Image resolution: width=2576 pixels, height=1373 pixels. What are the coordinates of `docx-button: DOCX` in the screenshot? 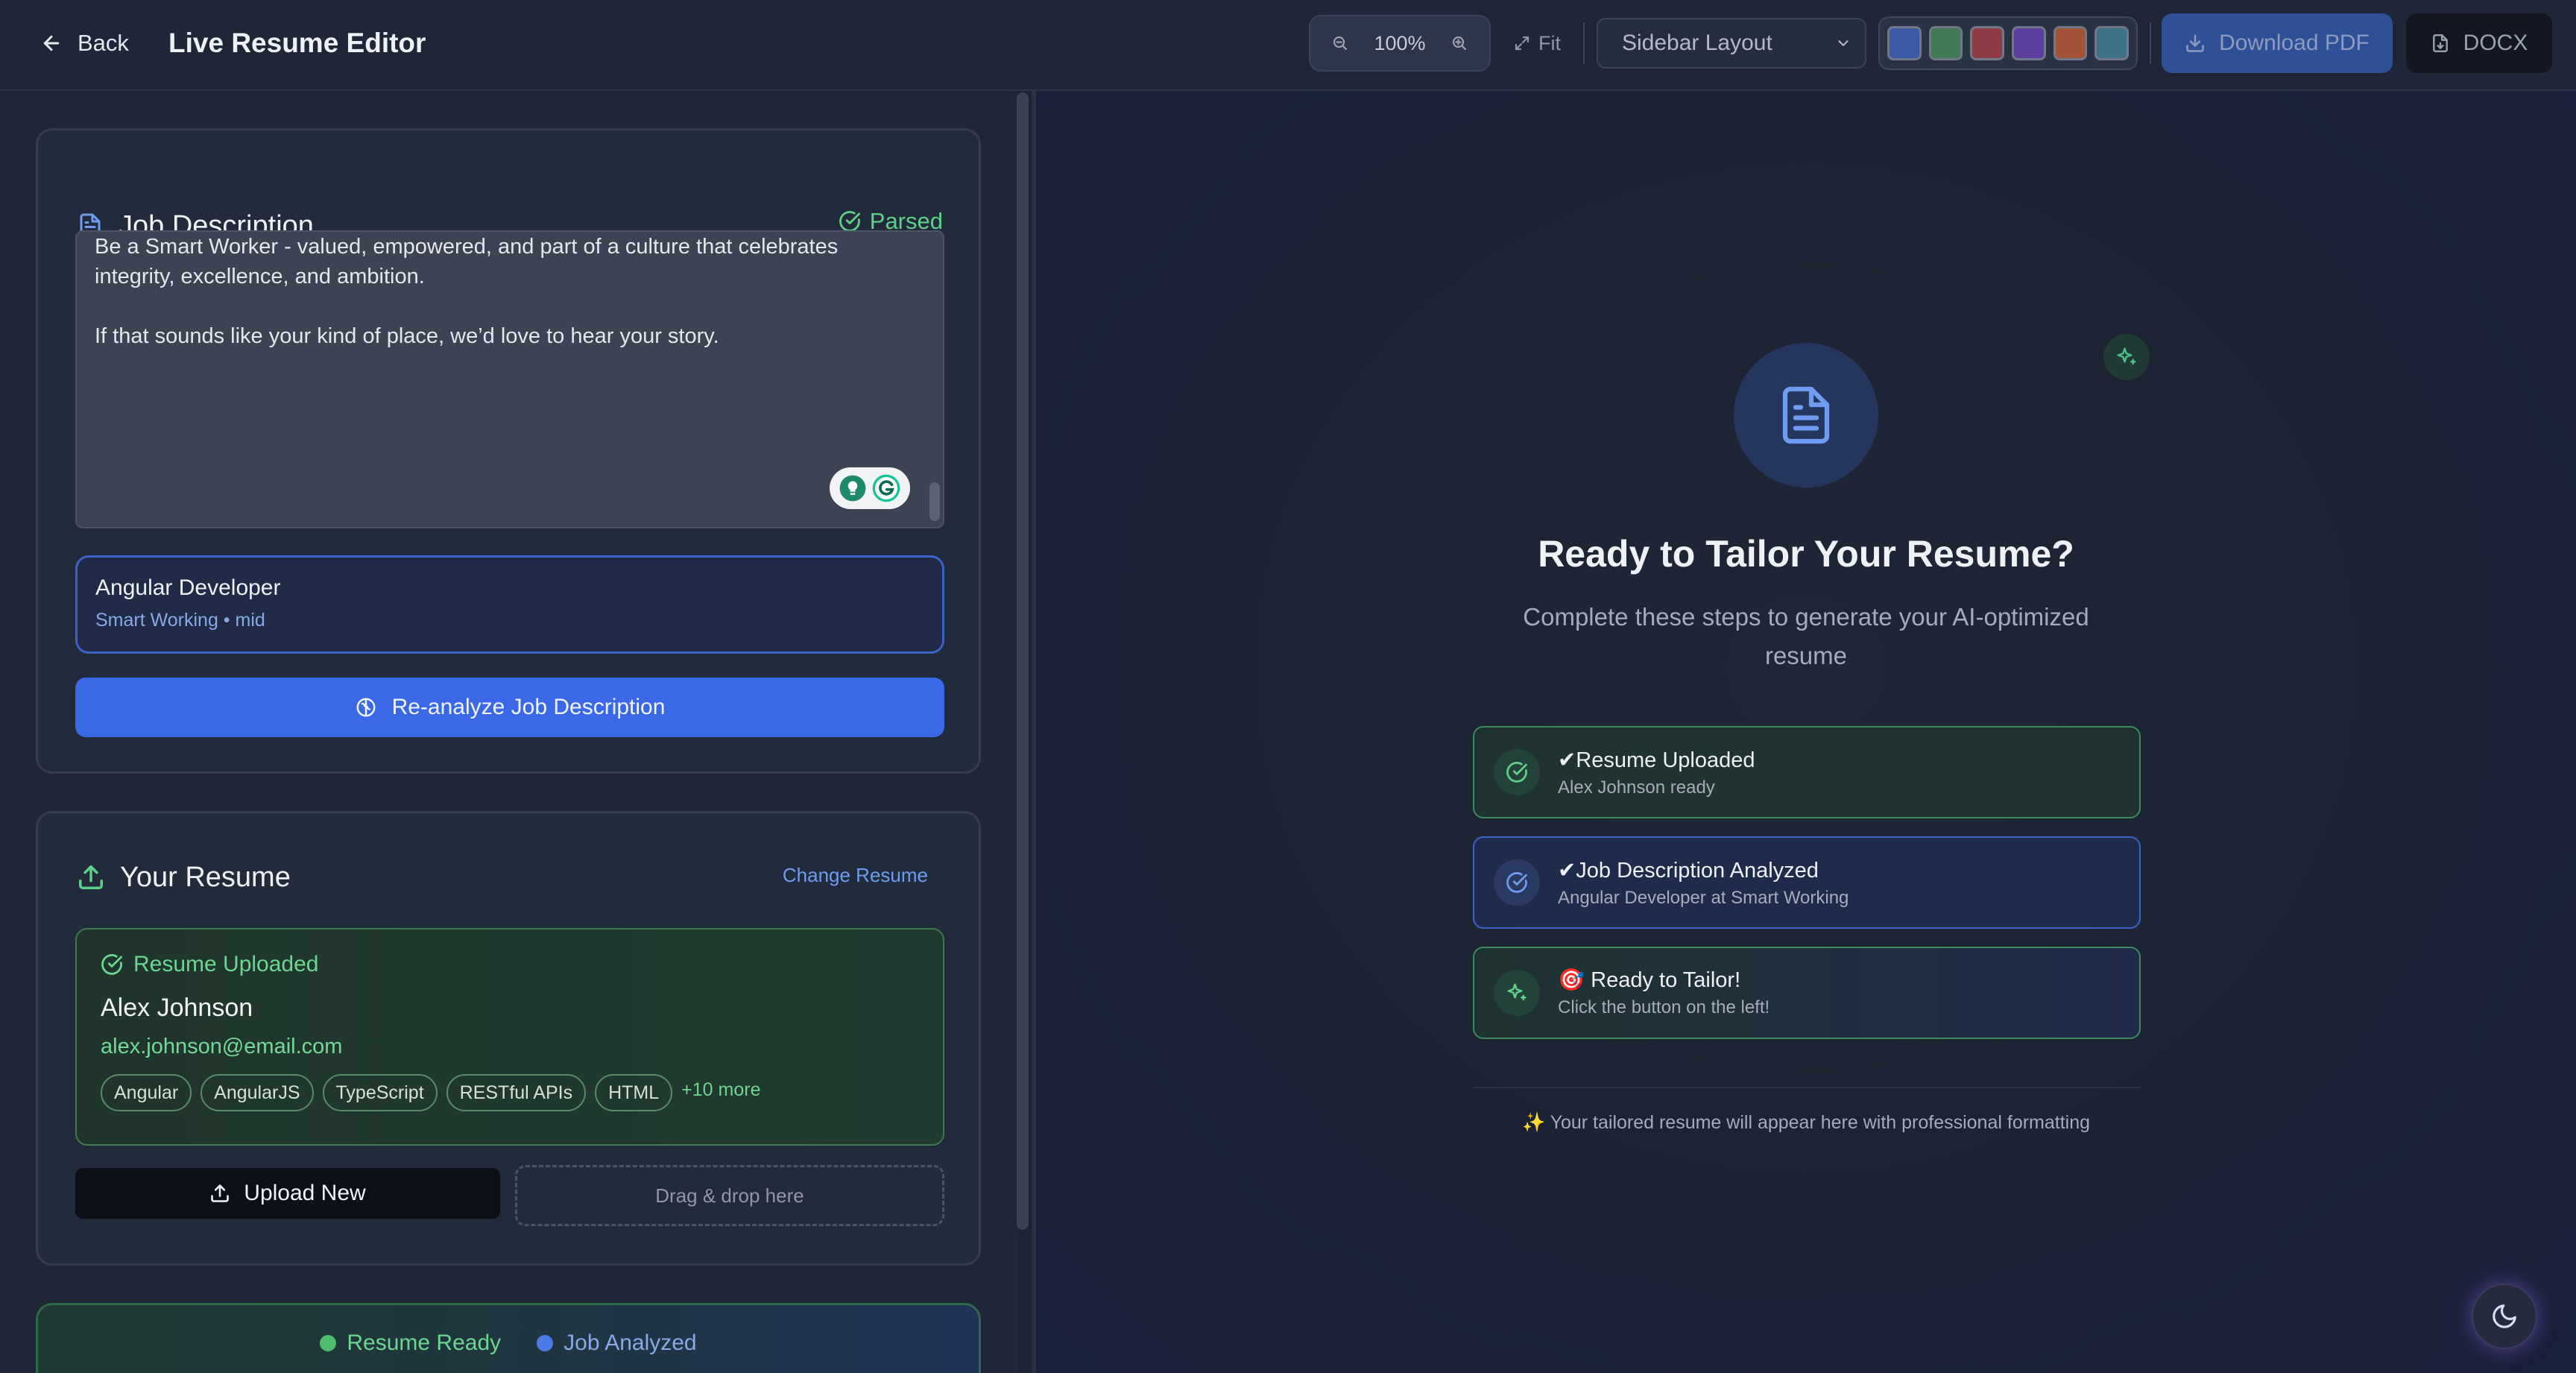 It's located at (2479, 43).